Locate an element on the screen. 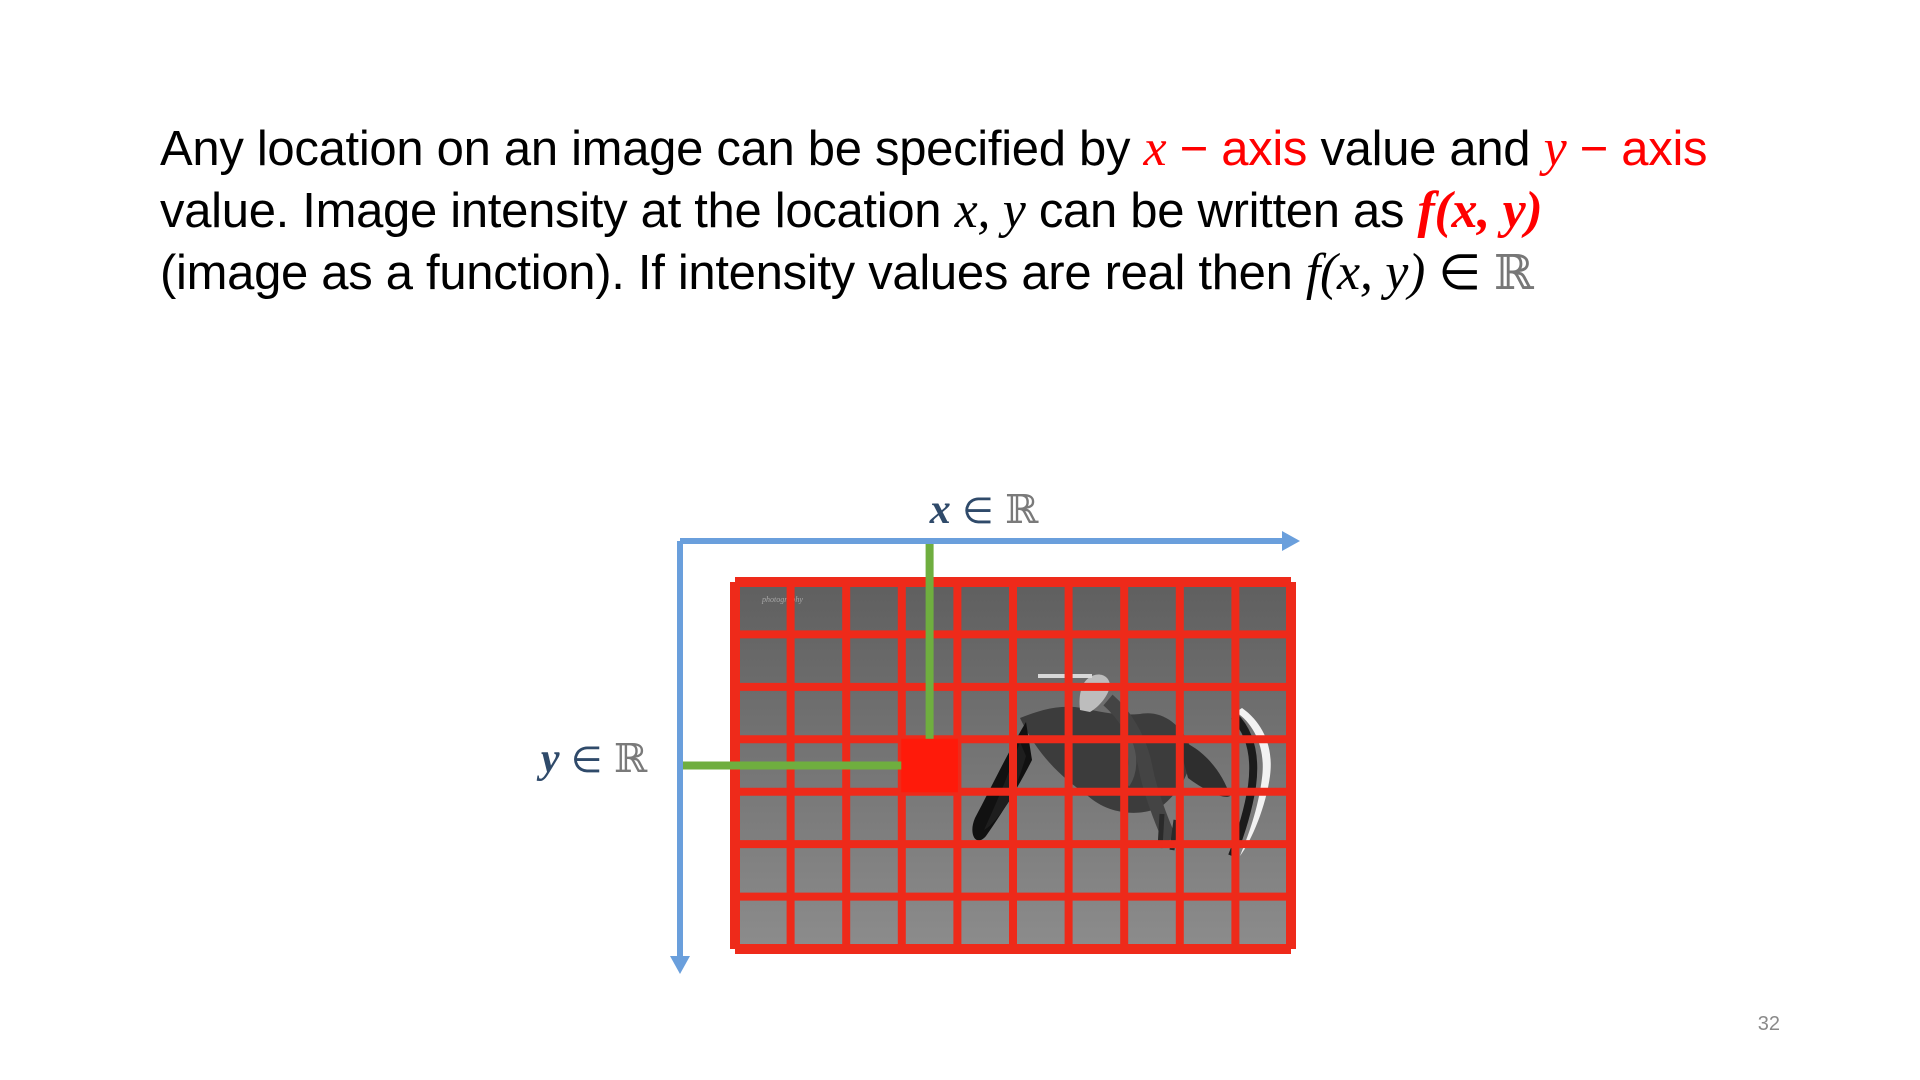 The height and width of the screenshot is (1080, 1920). x-axis-label-variable: x is located at coordinates (940, 510).